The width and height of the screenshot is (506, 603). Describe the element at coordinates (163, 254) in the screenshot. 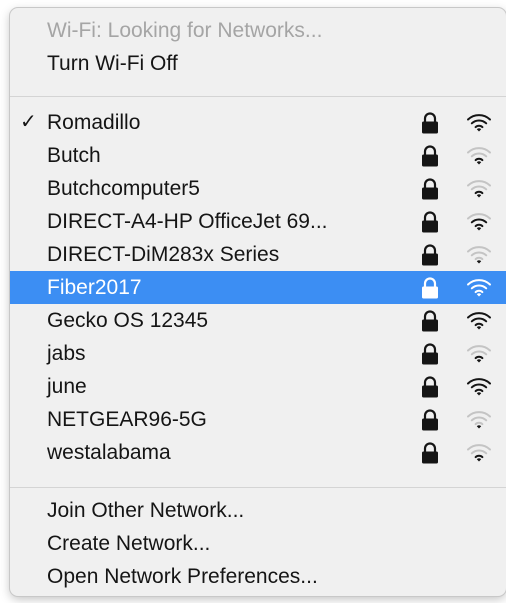

I see `network-name: DIRECT-DiM283x Series` at that location.